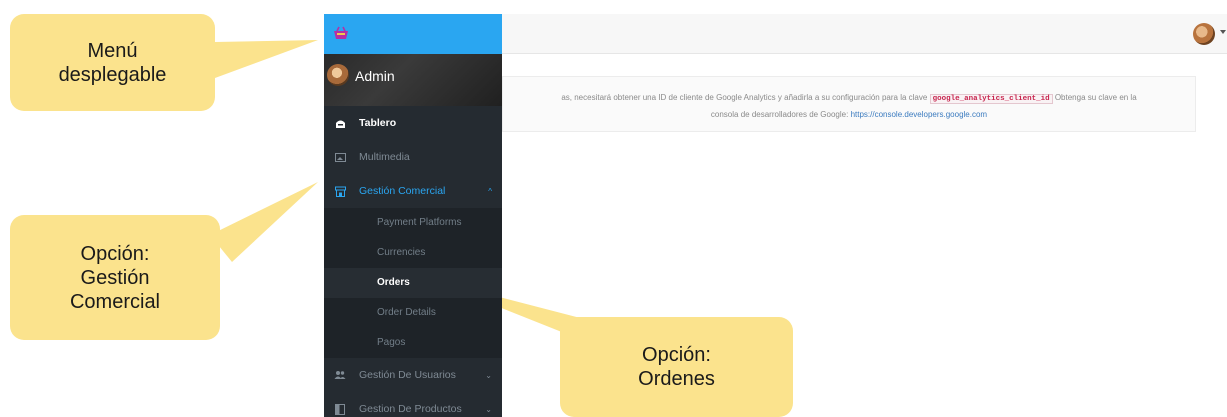 The width and height of the screenshot is (1227, 417). Describe the element at coordinates (413, 343) in the screenshot. I see `submenu-item-pagos: Pagos` at that location.